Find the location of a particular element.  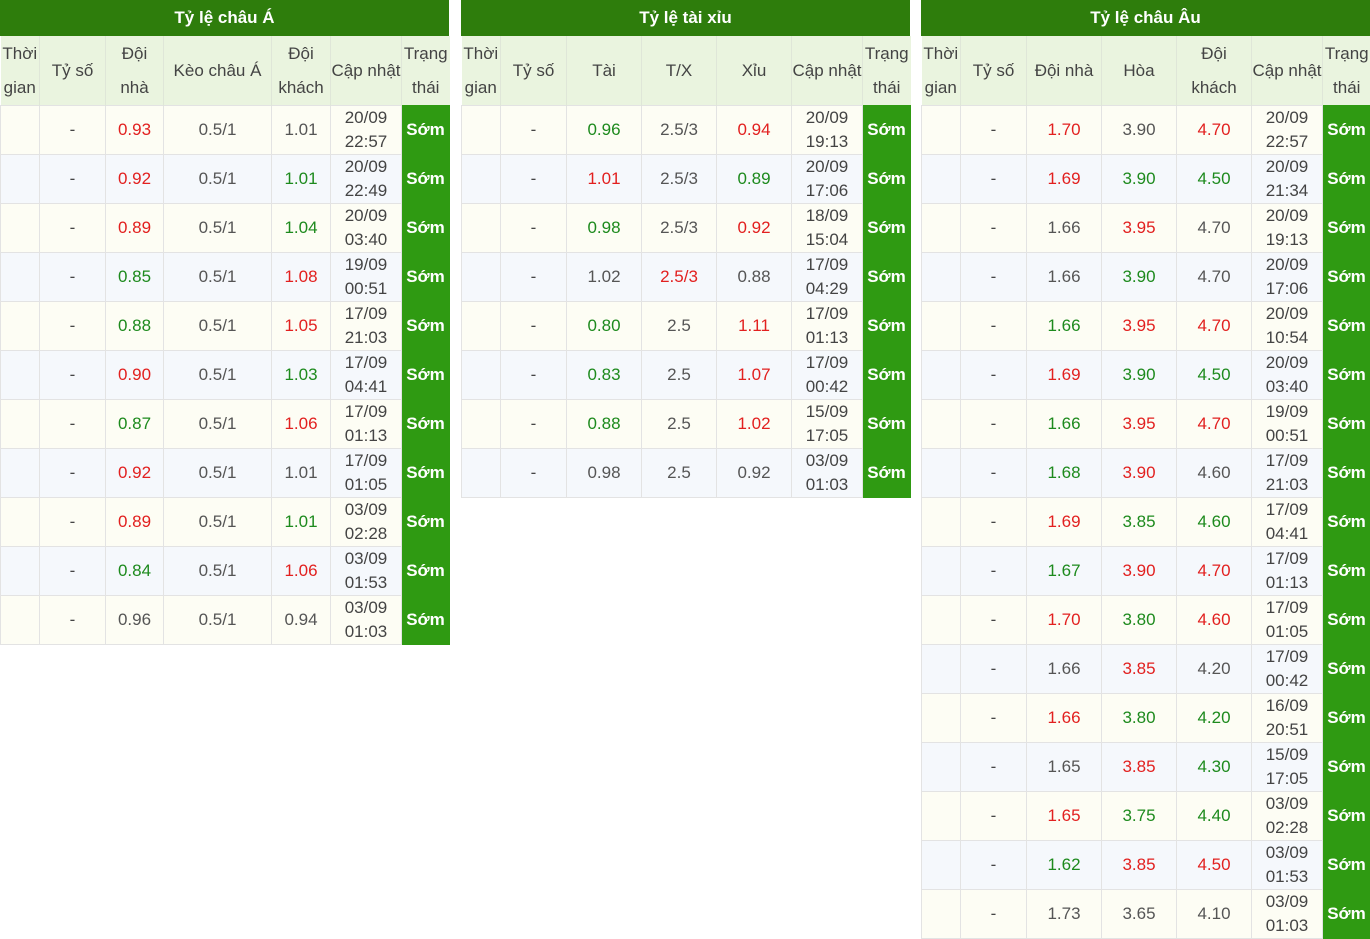

under-odds-cell: 0.89 is located at coordinates (754, 179).